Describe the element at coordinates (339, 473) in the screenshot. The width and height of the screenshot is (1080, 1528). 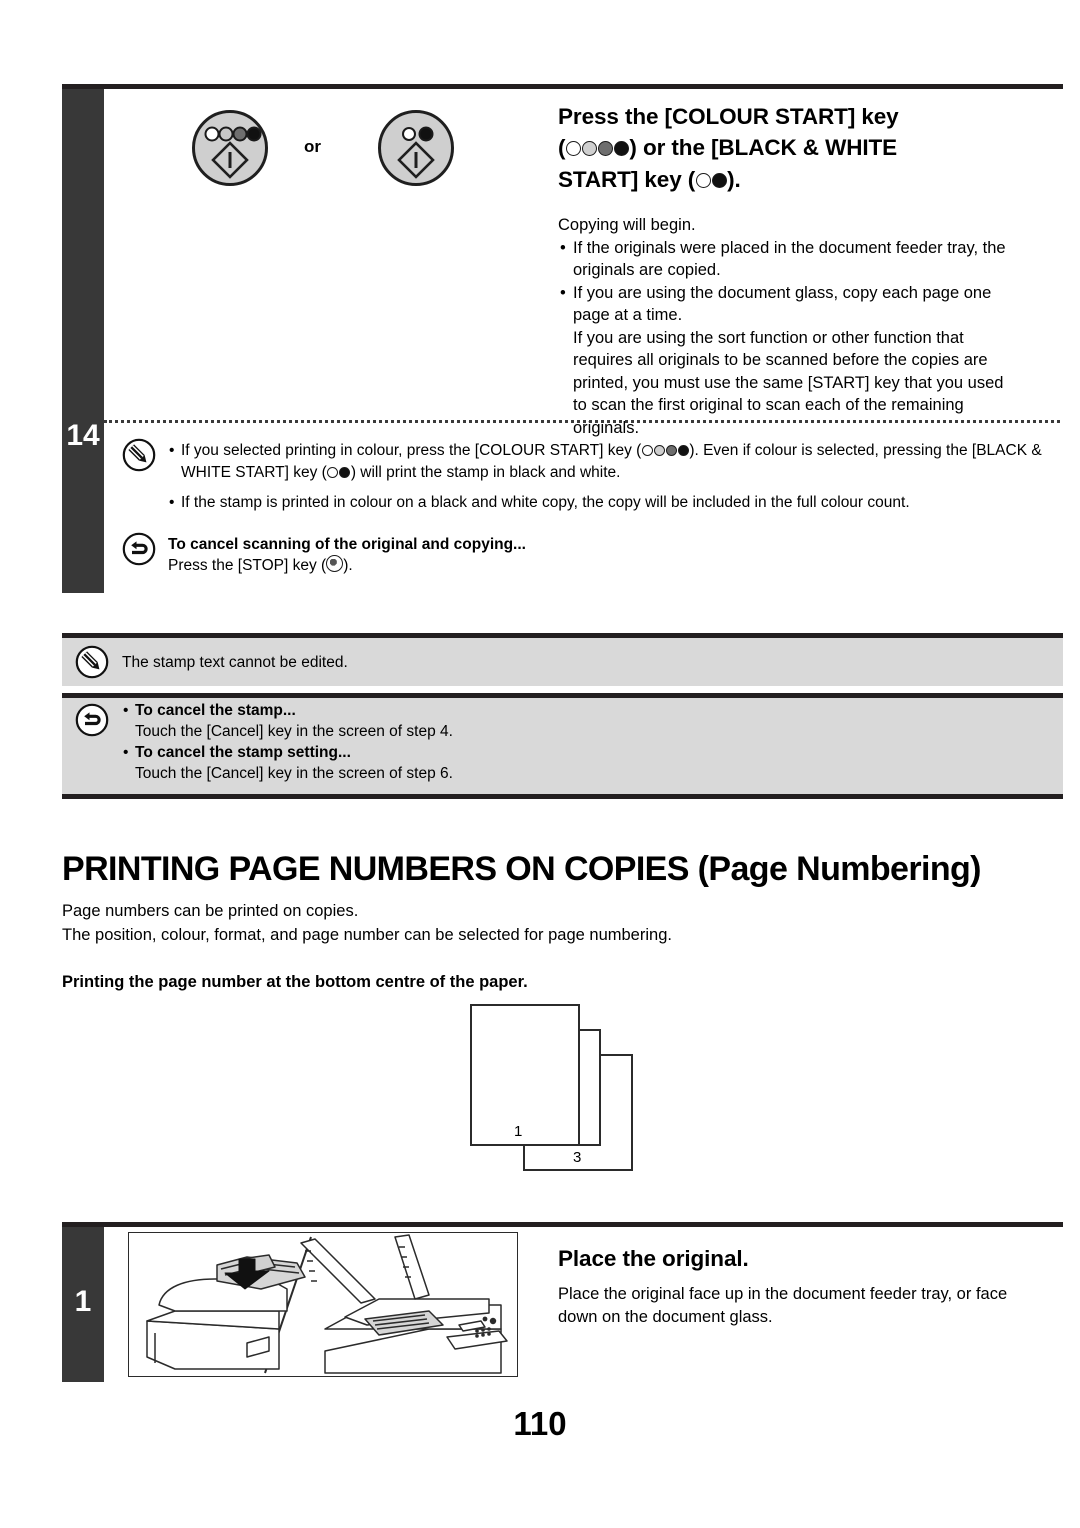
I see `bw-dots-note` at that location.